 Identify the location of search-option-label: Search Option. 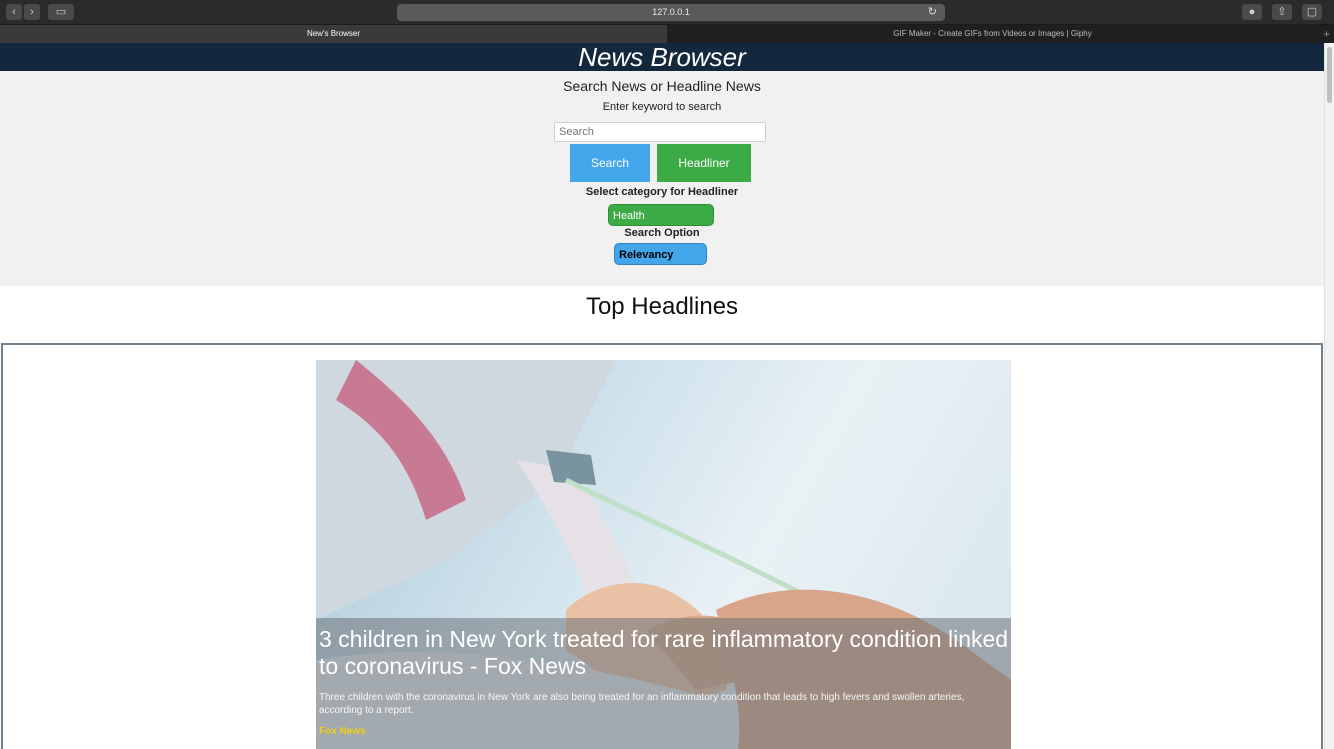
(662, 233).